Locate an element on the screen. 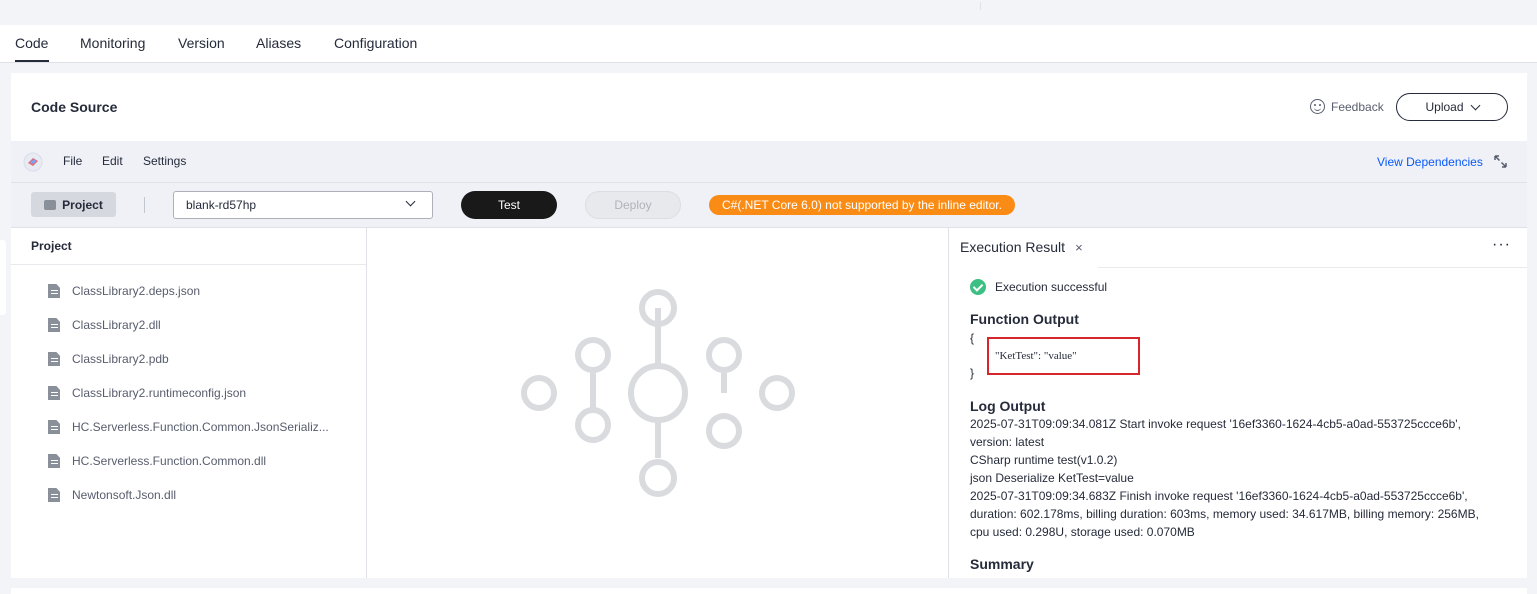  menu-settings: Settings is located at coordinates (164, 161).